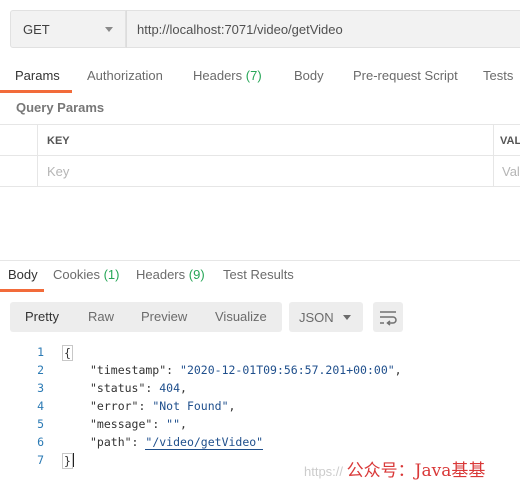 This screenshot has height=484, width=520. I want to click on line-number: 6, so click(40, 442).